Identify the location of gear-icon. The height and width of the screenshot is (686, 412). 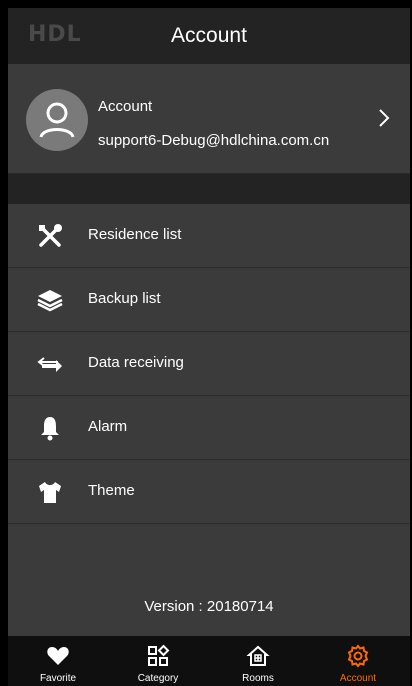
(358, 656).